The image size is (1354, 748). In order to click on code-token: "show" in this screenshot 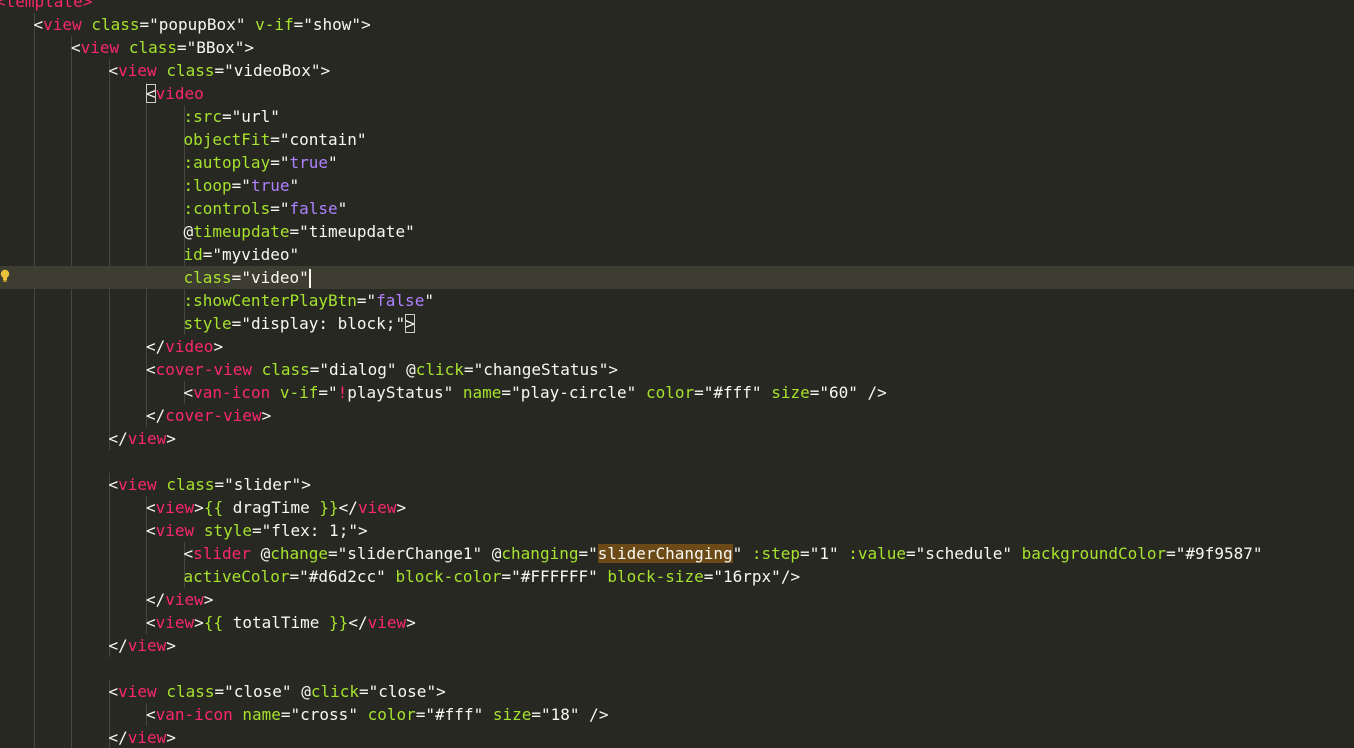, I will do `click(332, 24)`.